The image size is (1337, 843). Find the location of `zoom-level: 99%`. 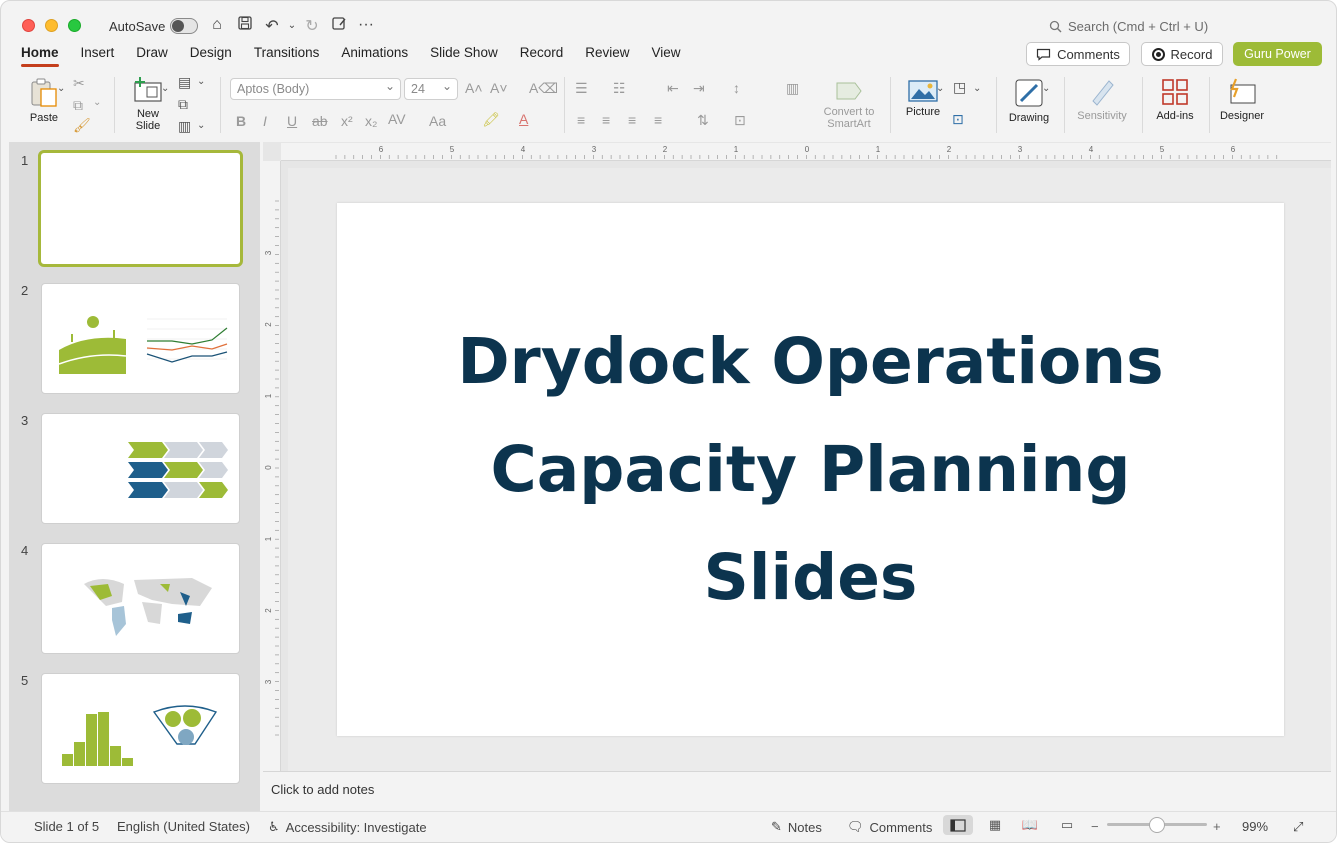

zoom-level: 99% is located at coordinates (1255, 826).